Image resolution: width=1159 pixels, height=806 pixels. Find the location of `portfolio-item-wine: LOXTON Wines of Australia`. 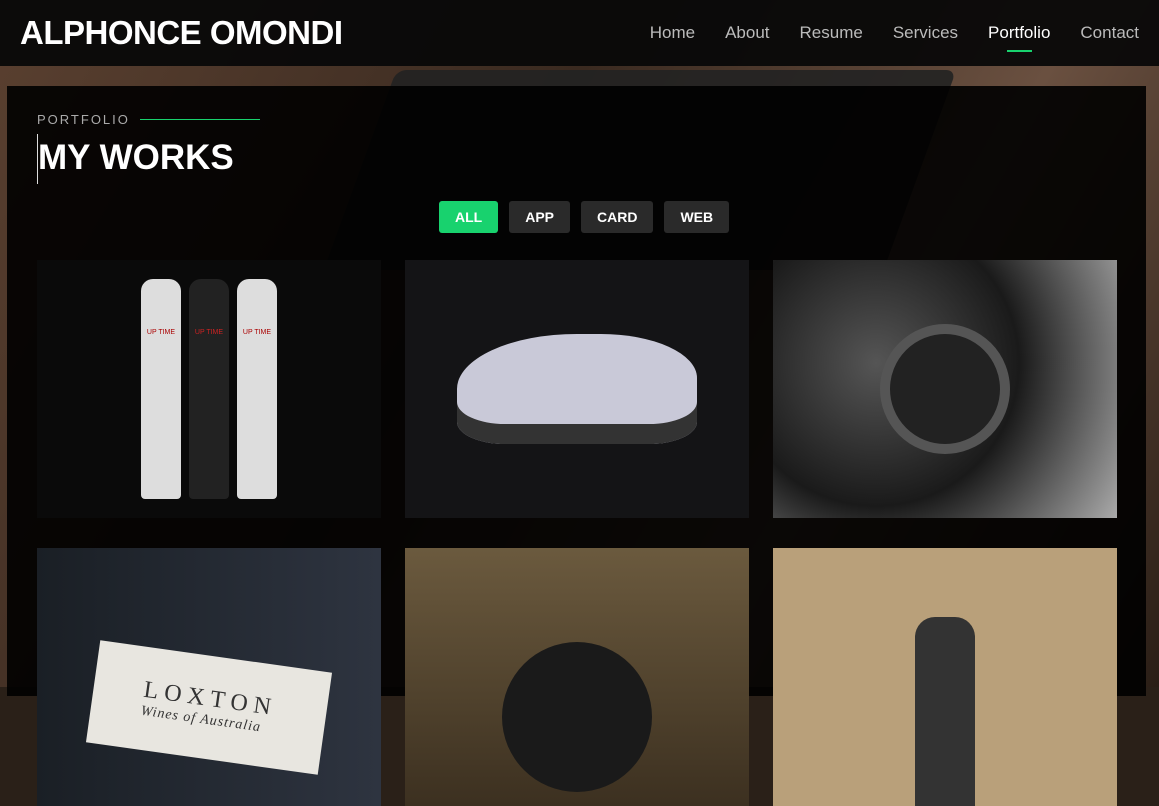

portfolio-item-wine: LOXTON Wines of Australia is located at coordinates (209, 677).